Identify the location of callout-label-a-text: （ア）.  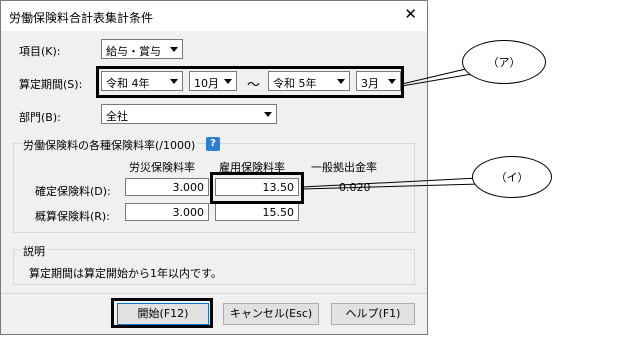
(504, 62).